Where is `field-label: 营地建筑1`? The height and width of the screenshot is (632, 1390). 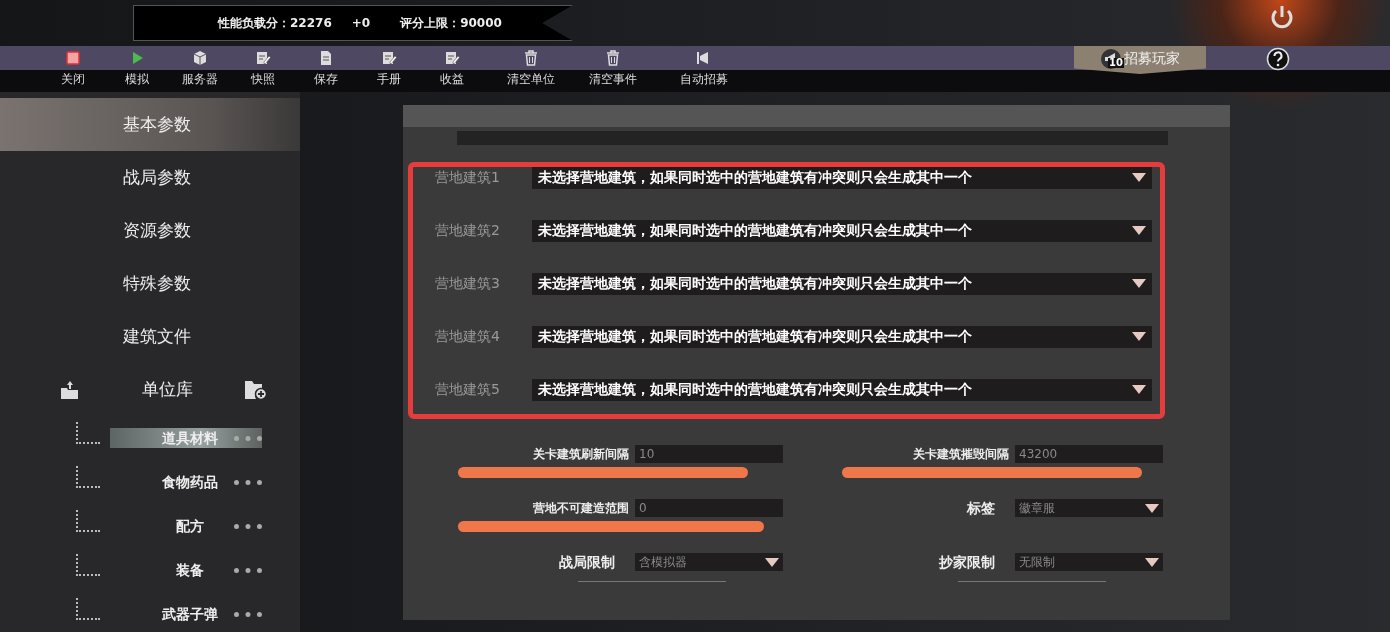
field-label: 营地建筑1 is located at coordinates (468, 177).